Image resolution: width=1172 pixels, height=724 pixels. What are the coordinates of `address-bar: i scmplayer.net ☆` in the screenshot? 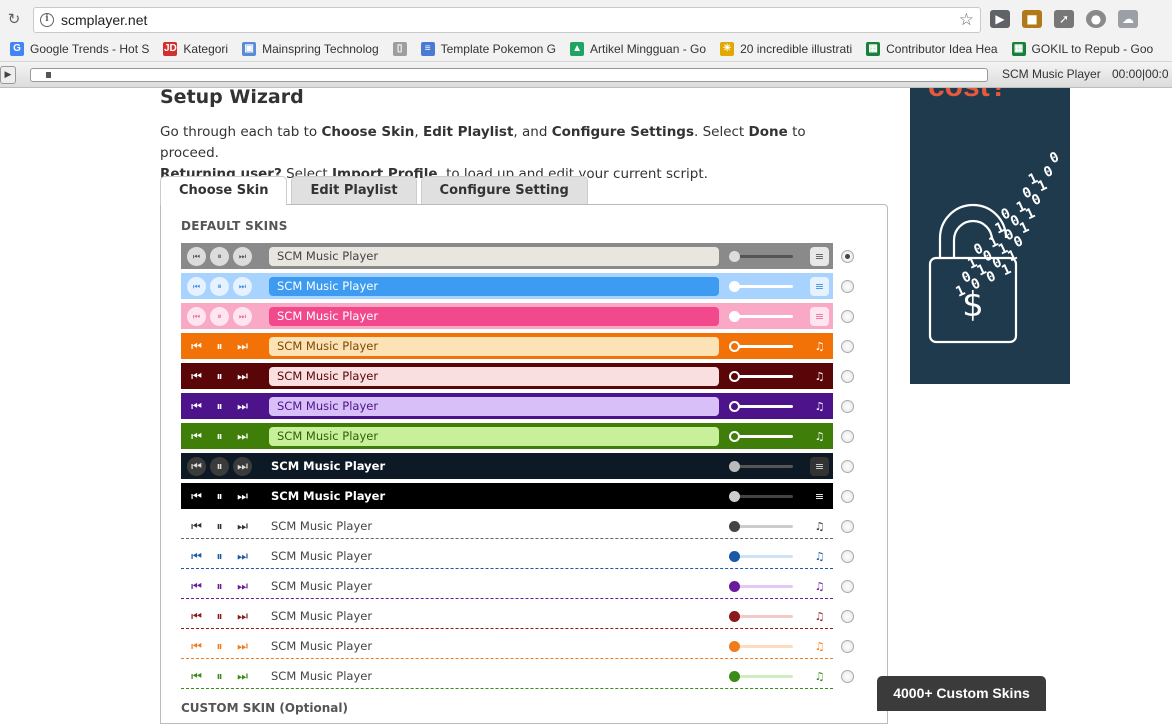 It's located at (507, 20).